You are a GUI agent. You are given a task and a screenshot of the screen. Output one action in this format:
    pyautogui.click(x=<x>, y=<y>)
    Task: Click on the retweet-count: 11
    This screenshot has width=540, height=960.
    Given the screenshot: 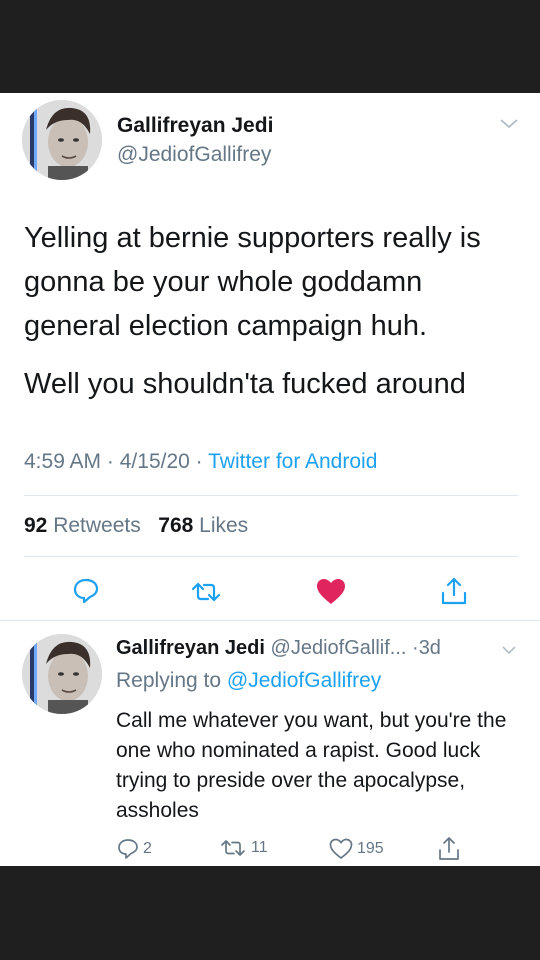 What is the action you would take?
    pyautogui.click(x=259, y=847)
    